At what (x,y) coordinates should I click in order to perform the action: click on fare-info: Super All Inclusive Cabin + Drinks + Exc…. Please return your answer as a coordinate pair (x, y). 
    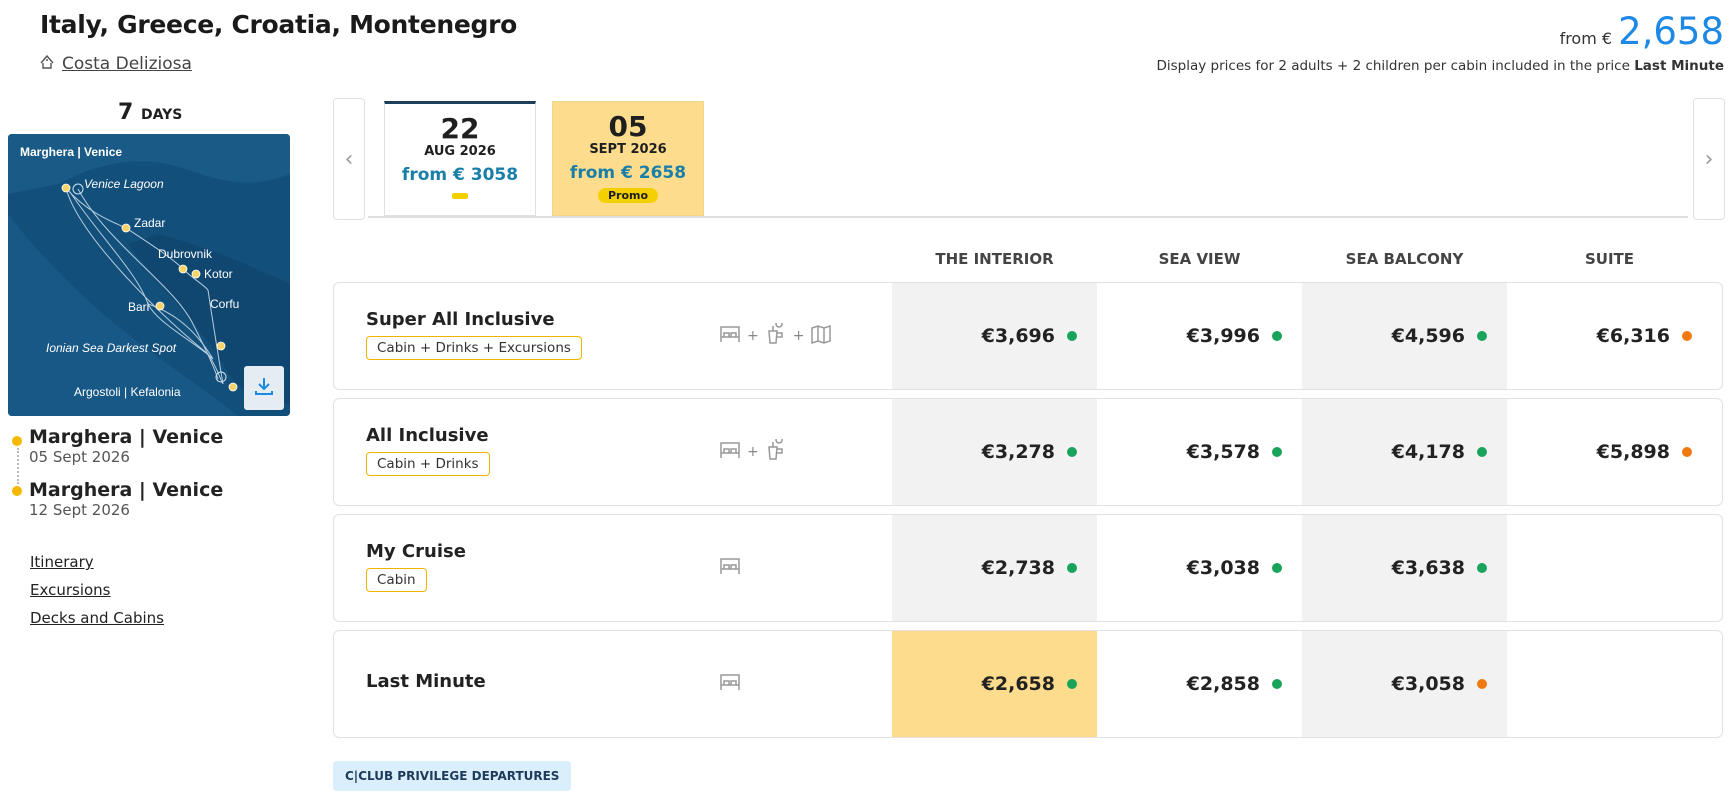
    Looking at the image, I should click on (474, 334).